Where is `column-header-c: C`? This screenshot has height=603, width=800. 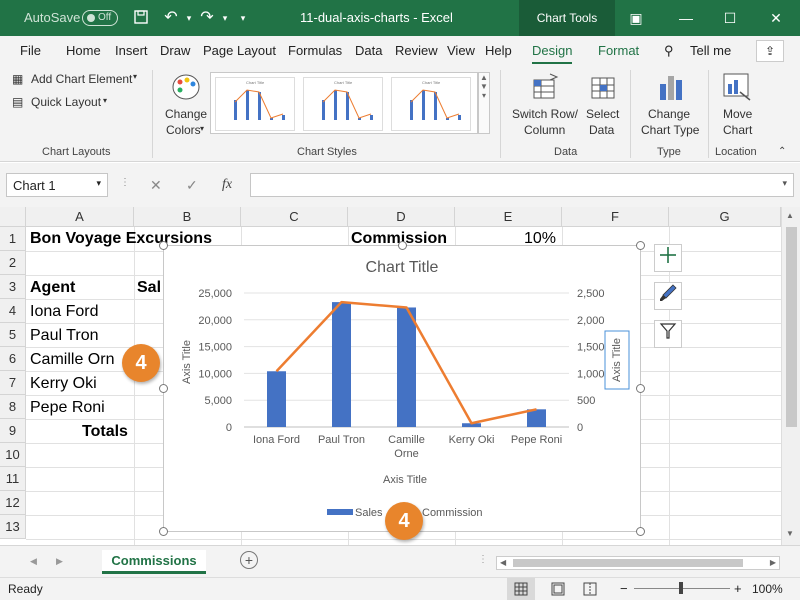 column-header-c: C is located at coordinates (294, 217).